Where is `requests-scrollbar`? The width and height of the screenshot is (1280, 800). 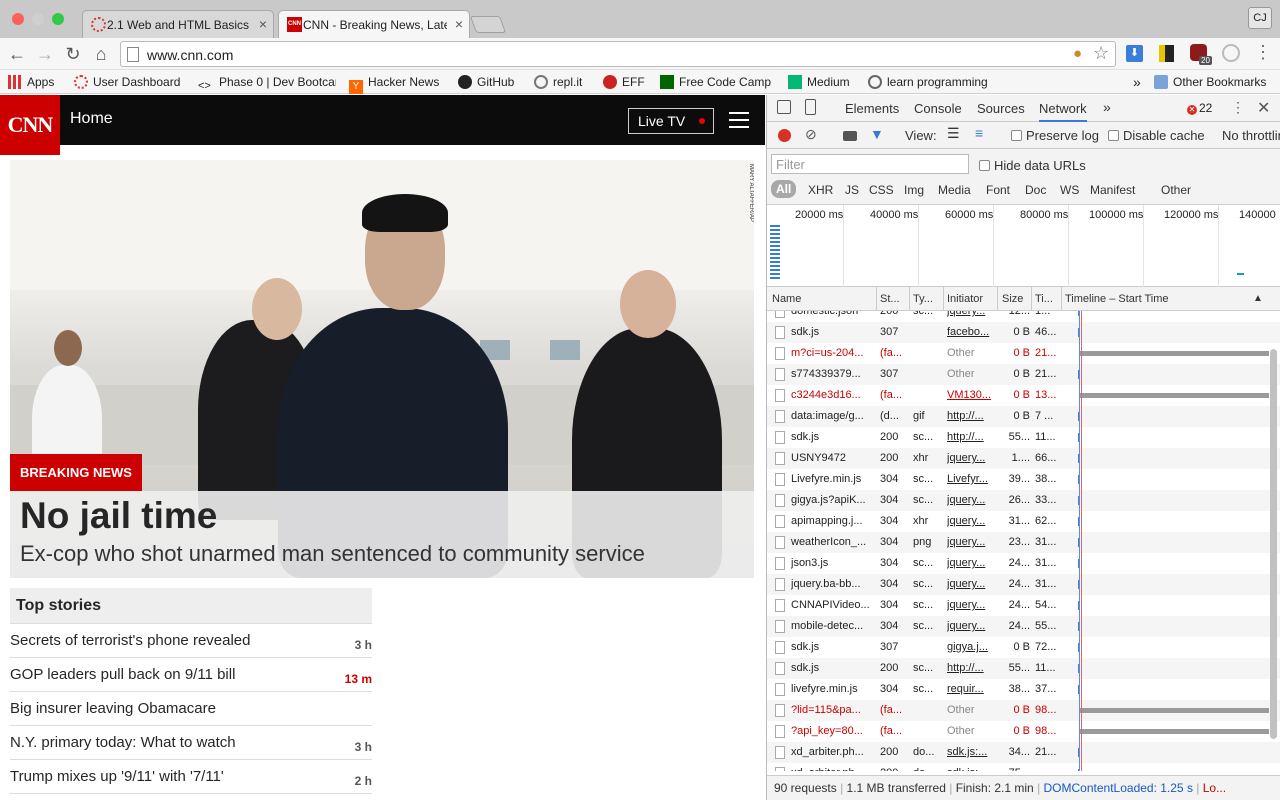
requests-scrollbar is located at coordinates (1273, 544).